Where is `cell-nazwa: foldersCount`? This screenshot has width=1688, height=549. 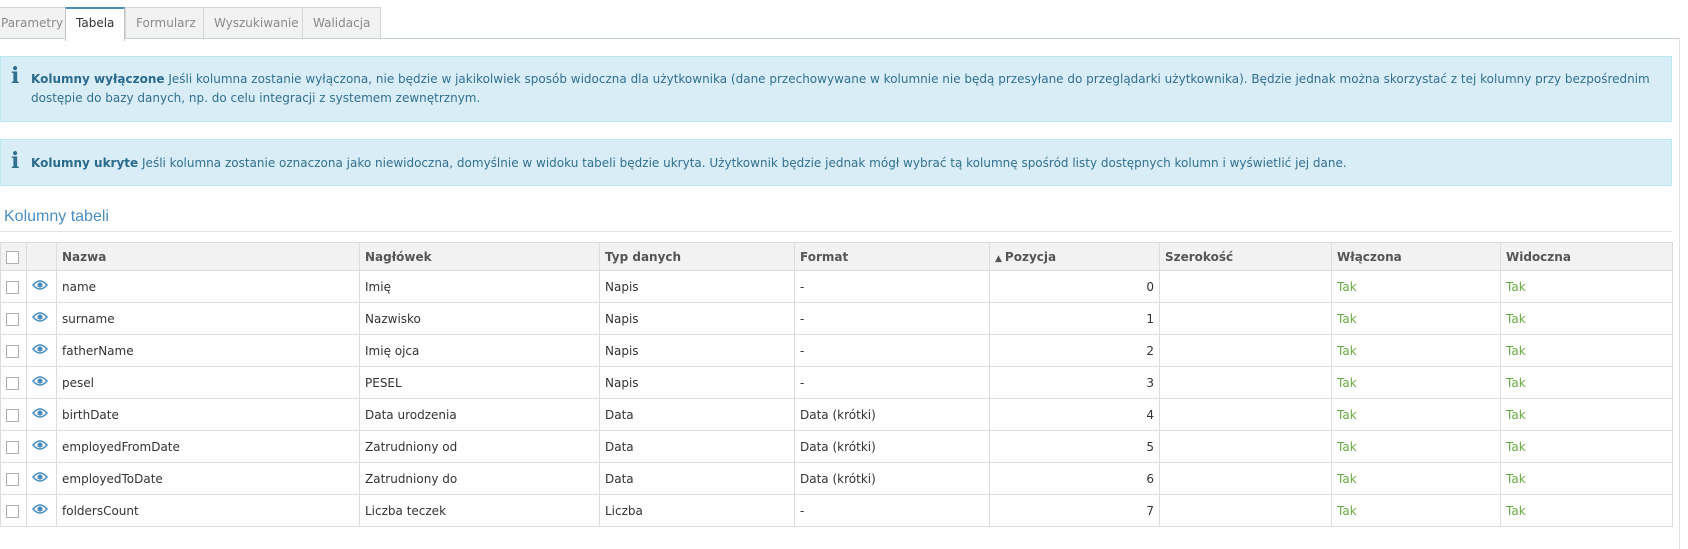
cell-nazwa: foldersCount is located at coordinates (208, 510).